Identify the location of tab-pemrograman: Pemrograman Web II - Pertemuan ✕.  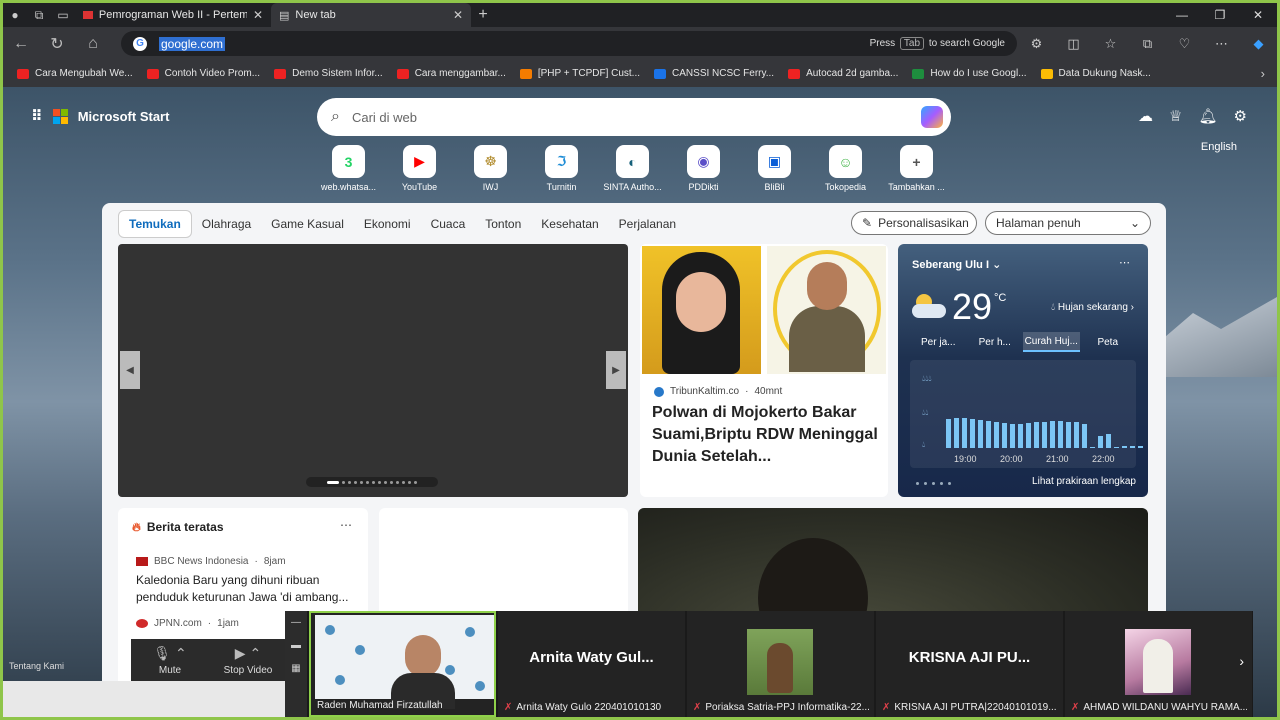
(173, 15).